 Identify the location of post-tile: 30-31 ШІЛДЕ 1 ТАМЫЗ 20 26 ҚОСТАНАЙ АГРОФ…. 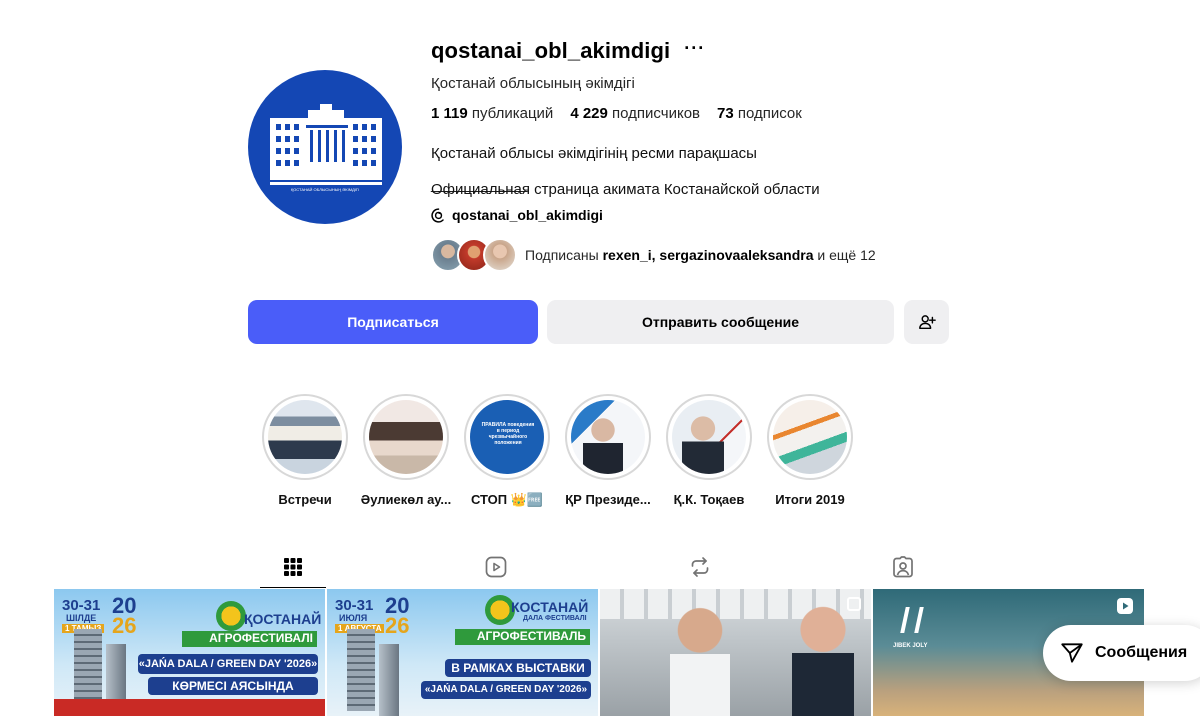
(189, 652).